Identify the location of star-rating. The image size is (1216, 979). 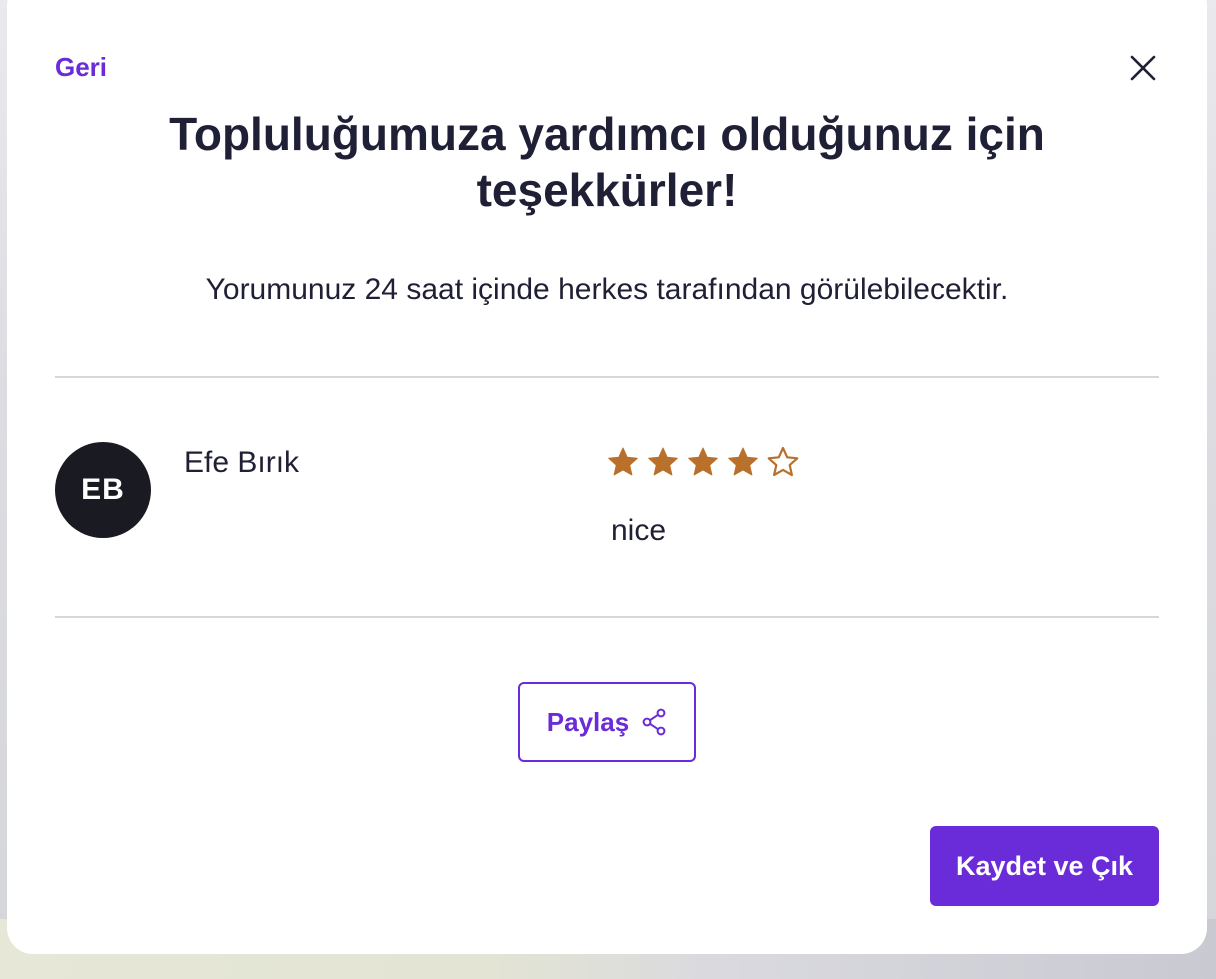
(703, 462).